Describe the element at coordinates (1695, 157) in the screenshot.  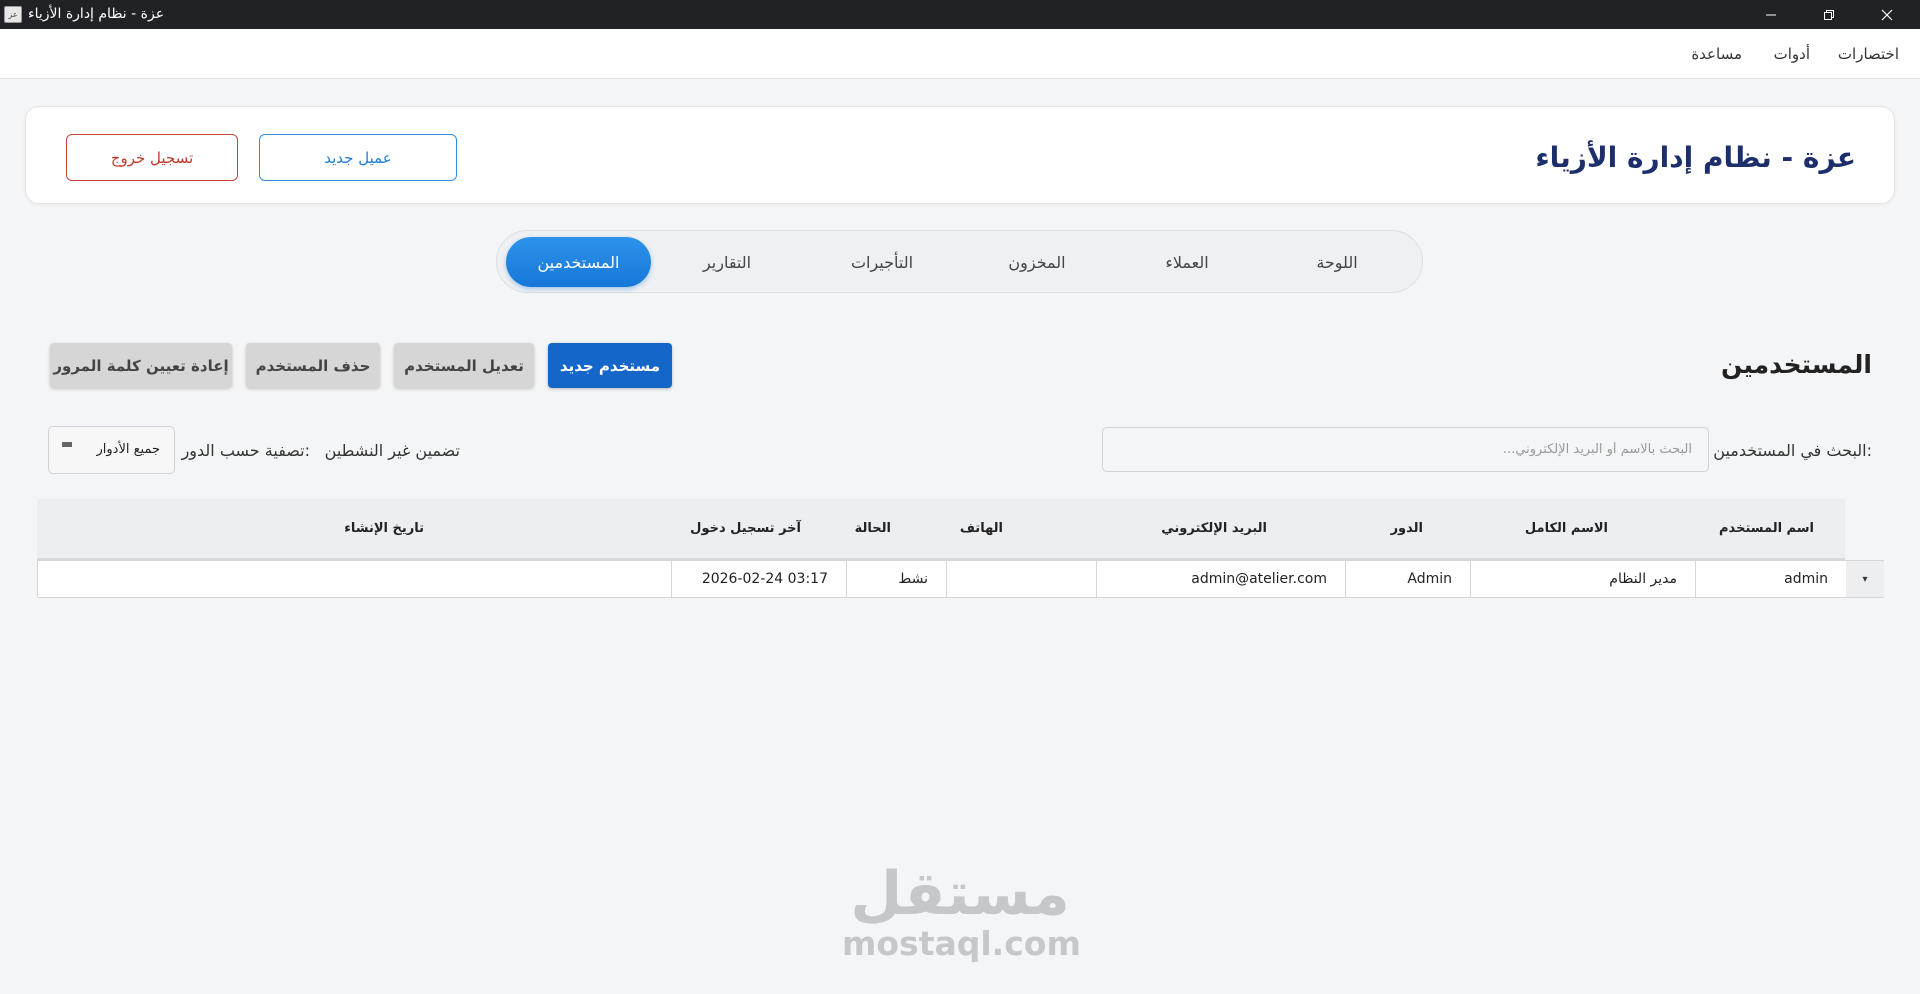
I see `page-title: عزة - نظام إدارة الأزياء` at that location.